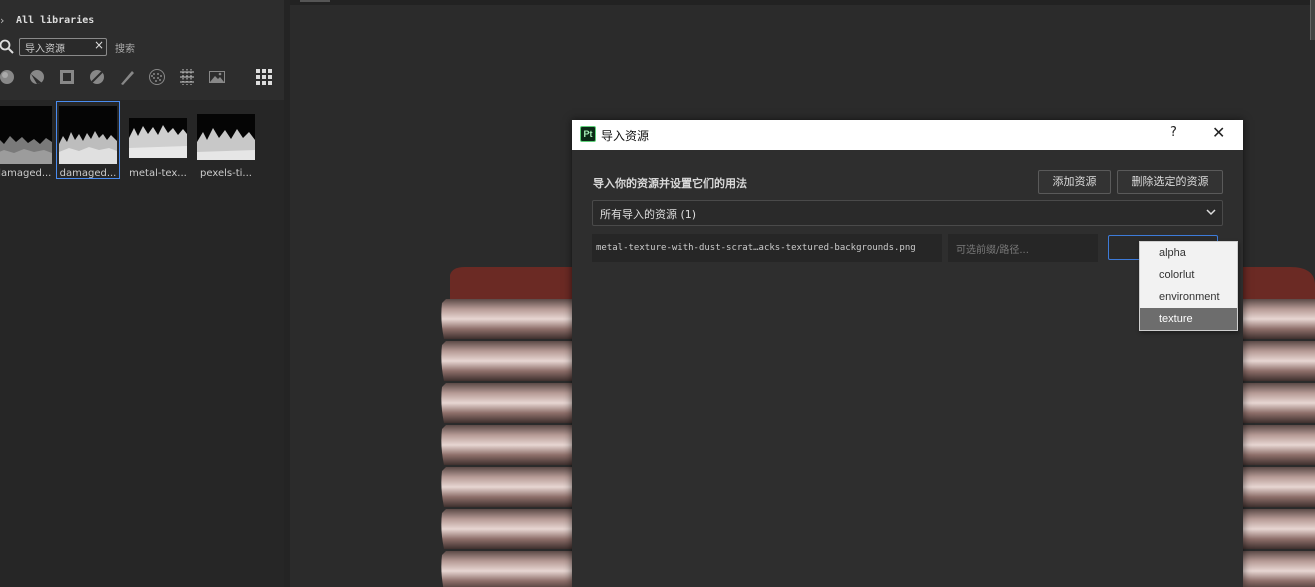 This screenshot has height=587, width=1315. I want to click on usage-option-alpha: alpha, so click(1188, 253).